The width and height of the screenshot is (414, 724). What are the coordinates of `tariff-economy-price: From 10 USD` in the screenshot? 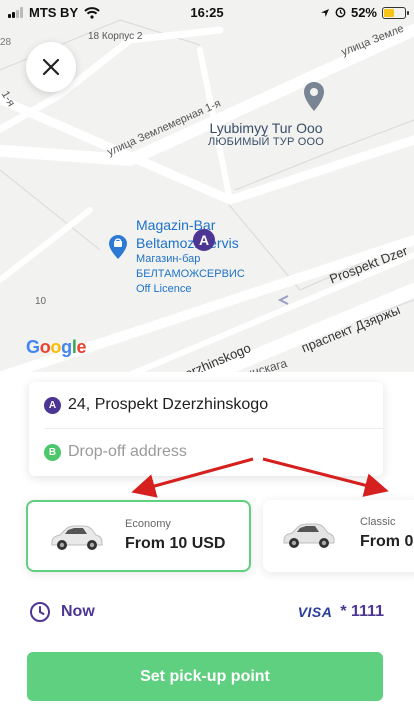 It's located at (175, 543).